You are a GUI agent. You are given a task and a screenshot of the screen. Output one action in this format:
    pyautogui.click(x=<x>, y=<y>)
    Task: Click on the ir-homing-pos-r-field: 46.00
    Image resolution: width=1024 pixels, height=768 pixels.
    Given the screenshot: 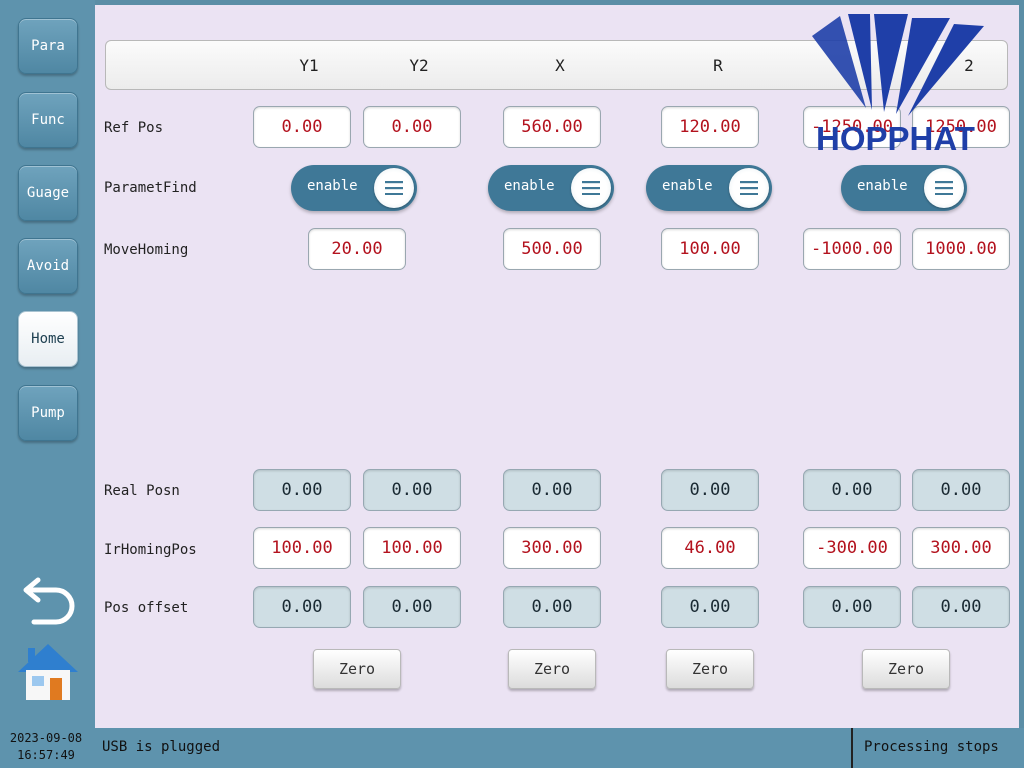 What is the action you would take?
    pyautogui.click(x=710, y=548)
    